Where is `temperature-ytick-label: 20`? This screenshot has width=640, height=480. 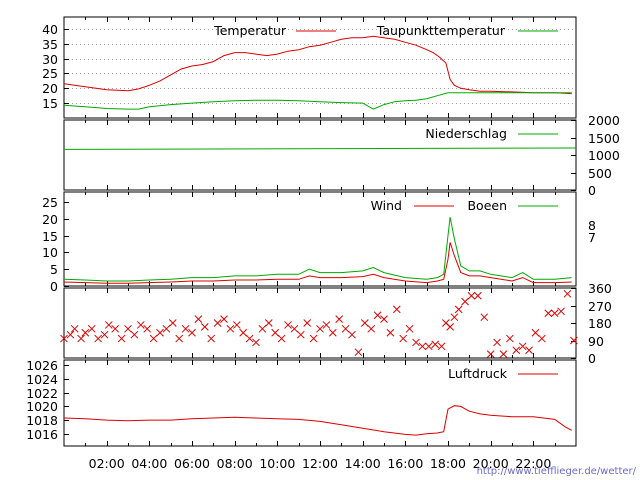
temperature-ytick-label: 20 is located at coordinates (50, 88).